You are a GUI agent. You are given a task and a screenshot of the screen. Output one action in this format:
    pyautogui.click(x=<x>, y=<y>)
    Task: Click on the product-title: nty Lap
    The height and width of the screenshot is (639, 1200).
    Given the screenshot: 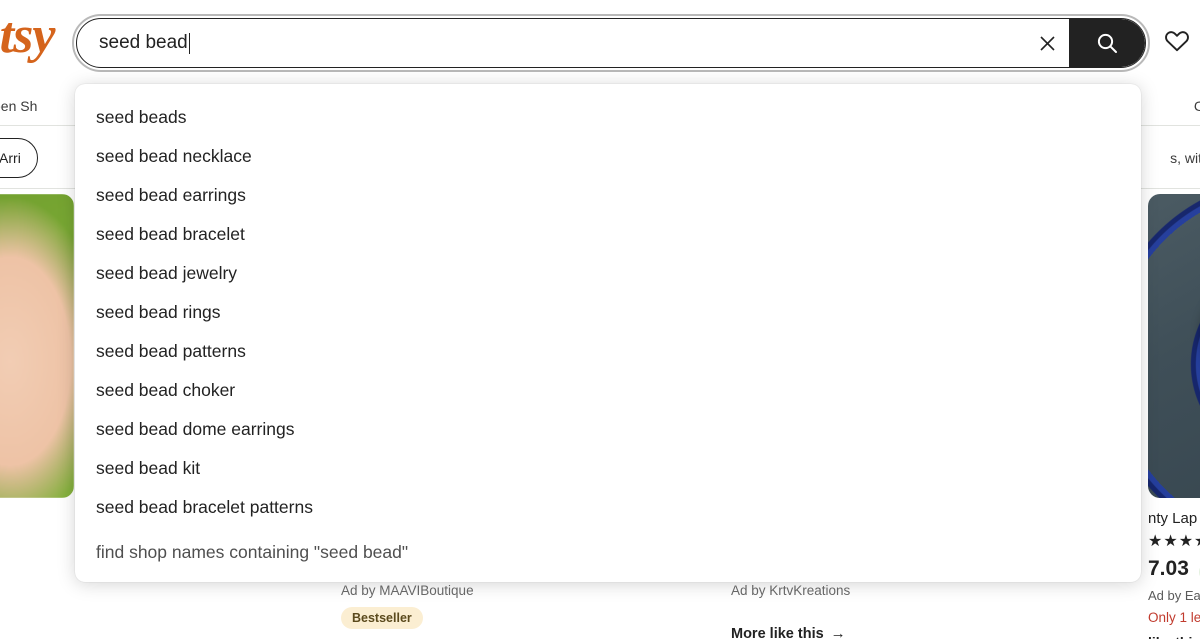 What is the action you would take?
    pyautogui.click(x=1173, y=518)
    